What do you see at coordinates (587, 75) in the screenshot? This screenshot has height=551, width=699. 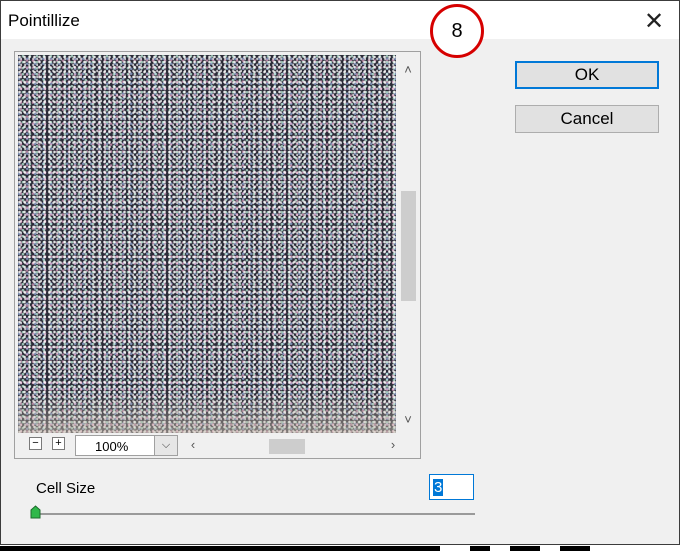 I see `ok-button: OK` at bounding box center [587, 75].